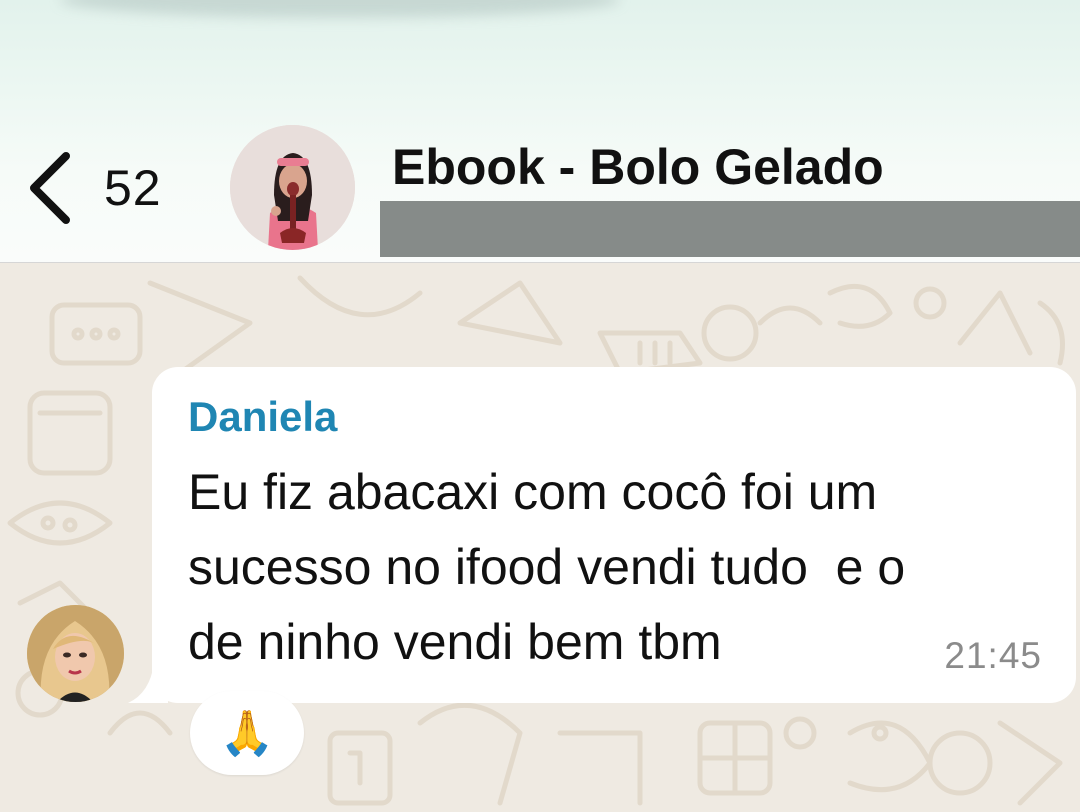  I want to click on praying-hands-icon: 🙏, so click(247, 733).